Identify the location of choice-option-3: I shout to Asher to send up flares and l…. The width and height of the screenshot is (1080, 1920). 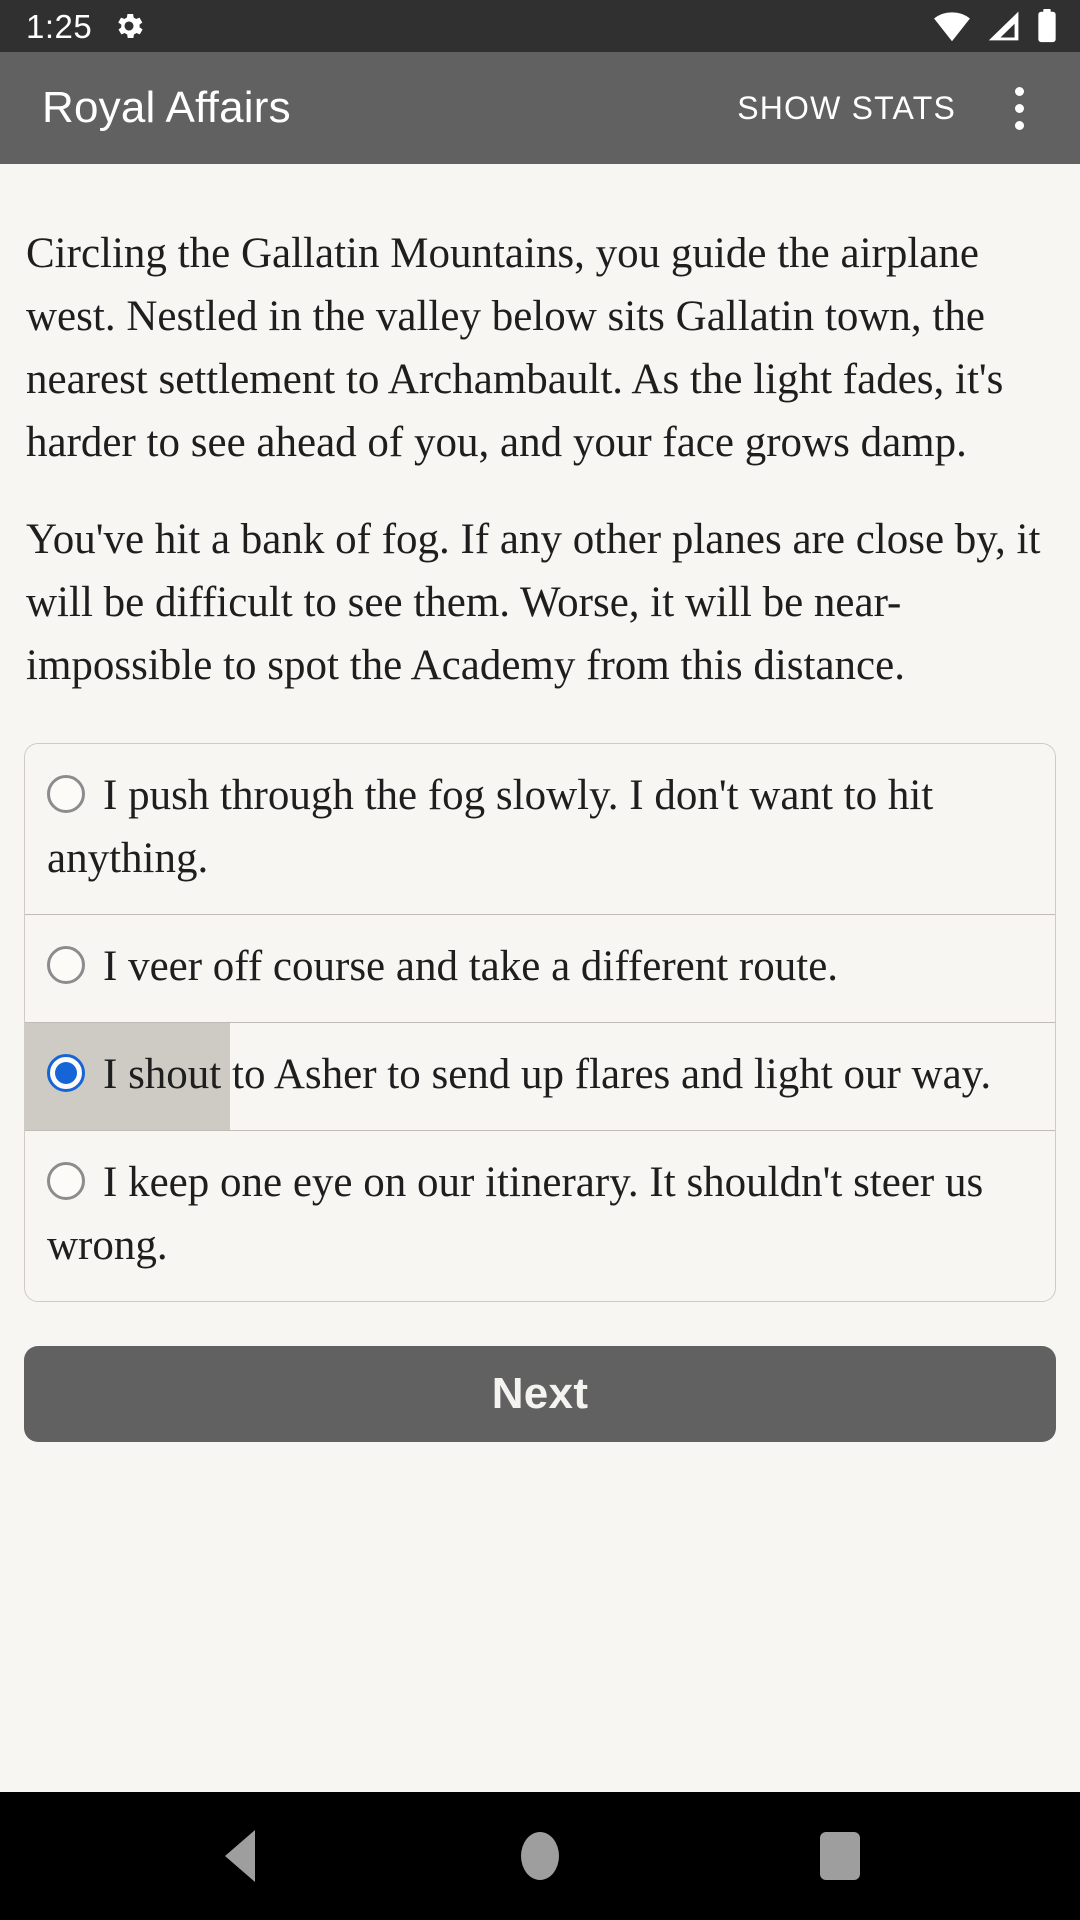
(540, 1076).